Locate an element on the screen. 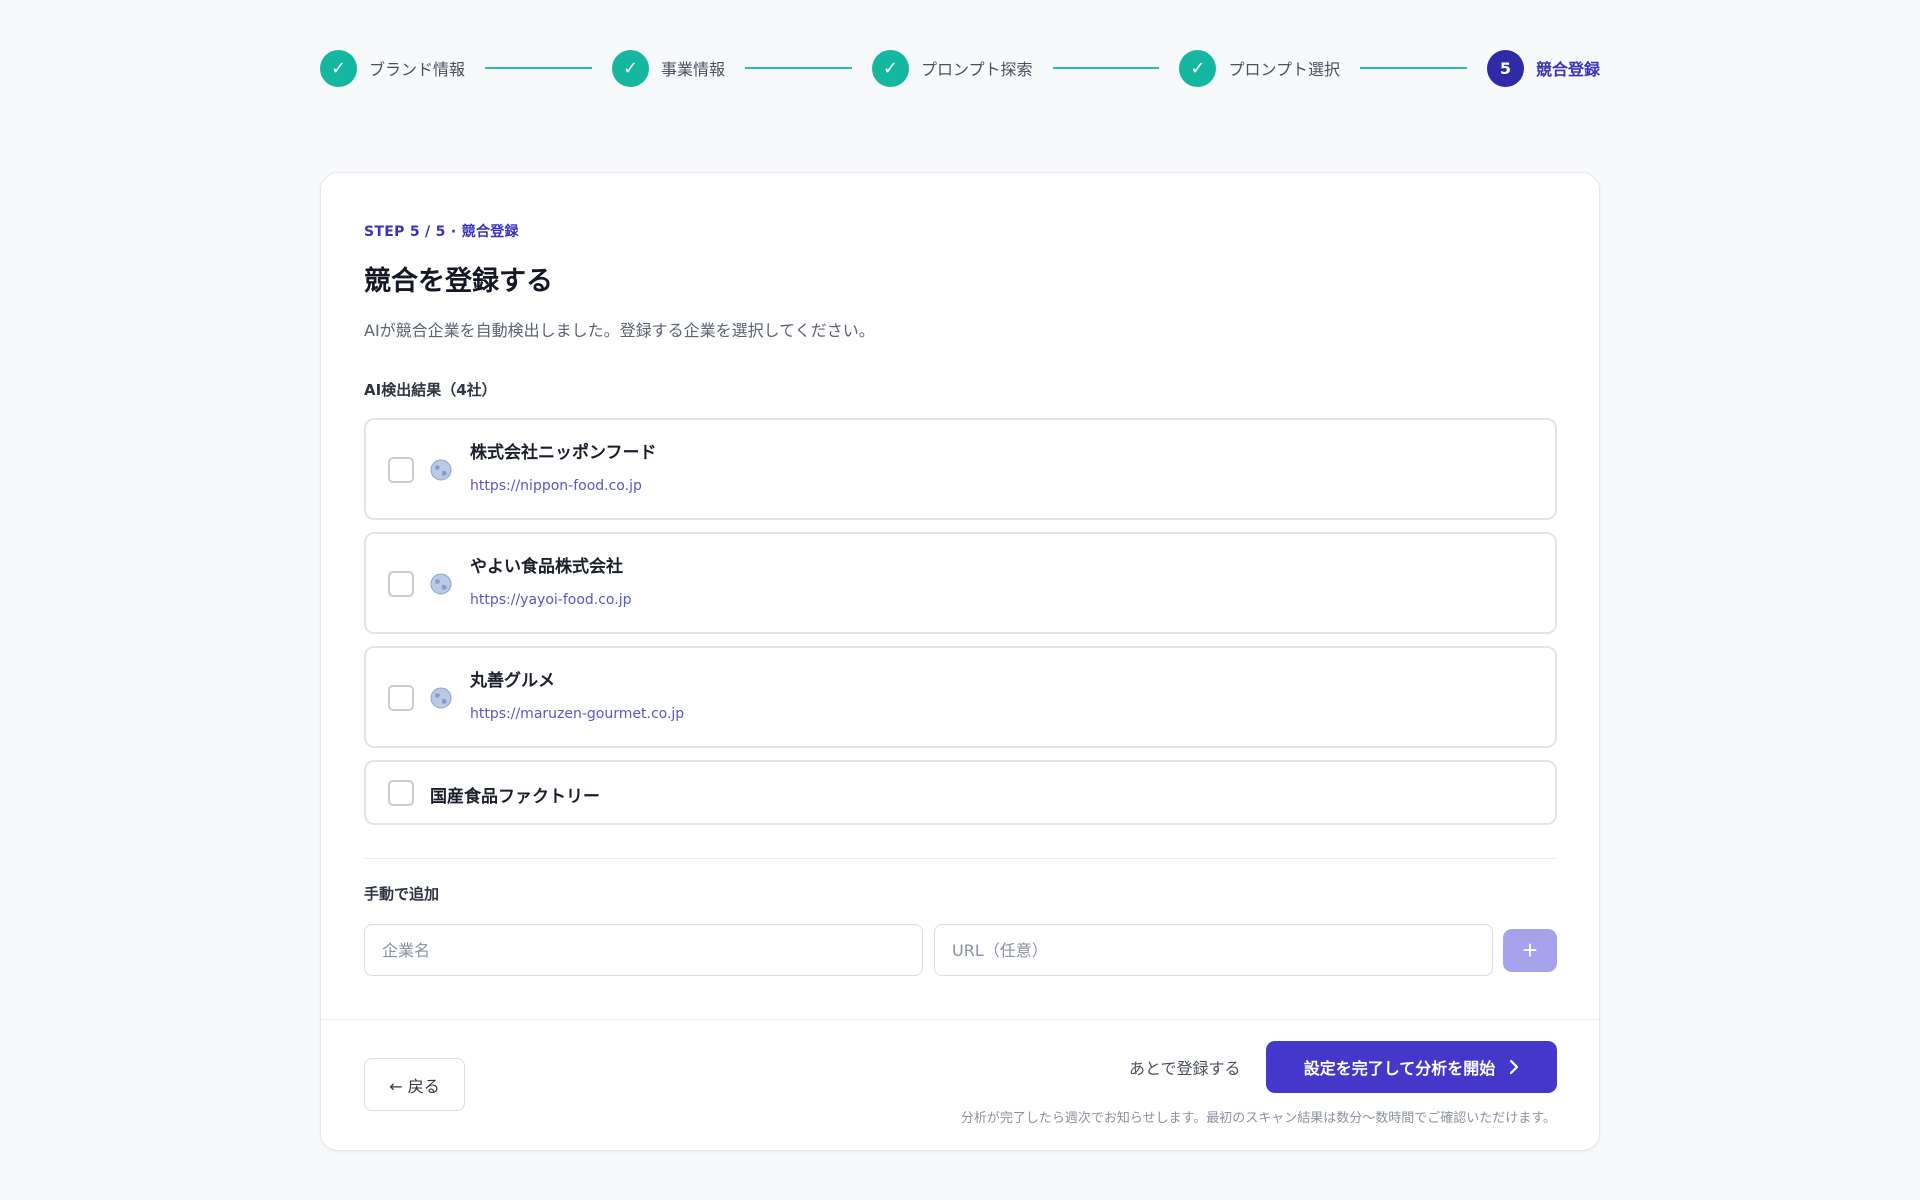 Image resolution: width=1920 pixels, height=1200 pixels. section-divider is located at coordinates (960, 858).